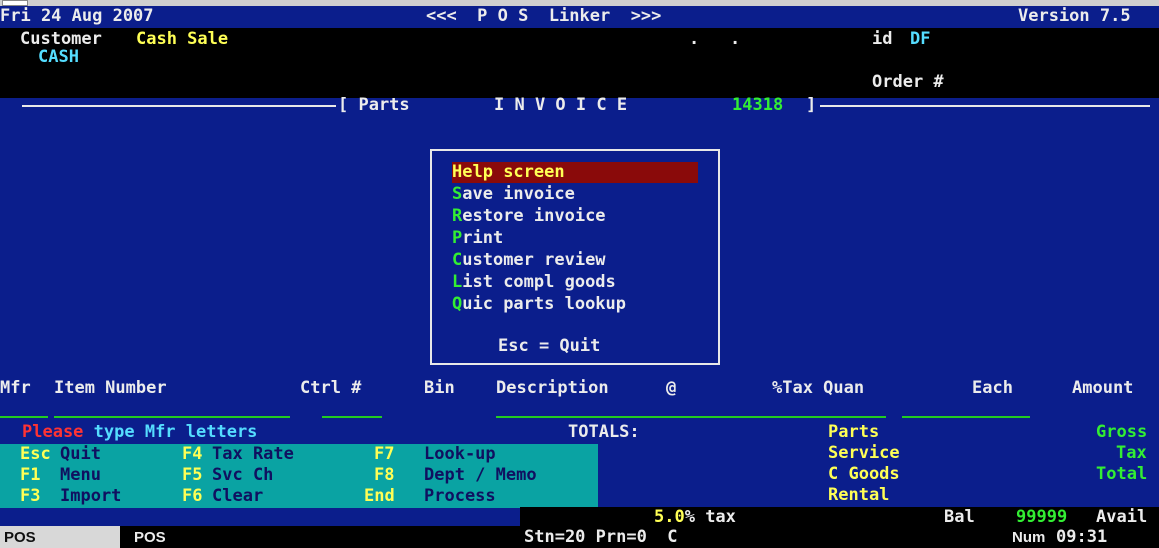  I want to click on menu-item-print: Print, so click(477, 238).